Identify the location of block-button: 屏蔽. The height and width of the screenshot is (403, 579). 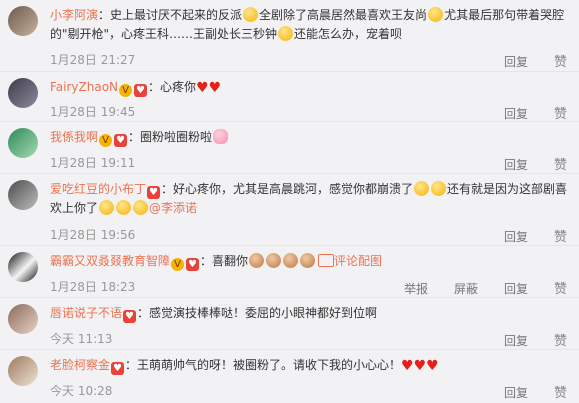
(466, 289).